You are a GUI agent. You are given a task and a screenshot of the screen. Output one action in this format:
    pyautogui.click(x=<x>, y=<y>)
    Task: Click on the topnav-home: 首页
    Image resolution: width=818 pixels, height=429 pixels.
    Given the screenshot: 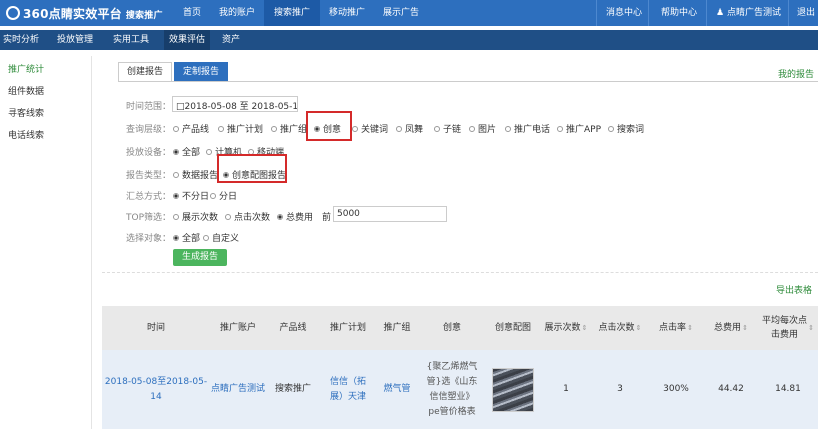 What is the action you would take?
    pyautogui.click(x=192, y=13)
    